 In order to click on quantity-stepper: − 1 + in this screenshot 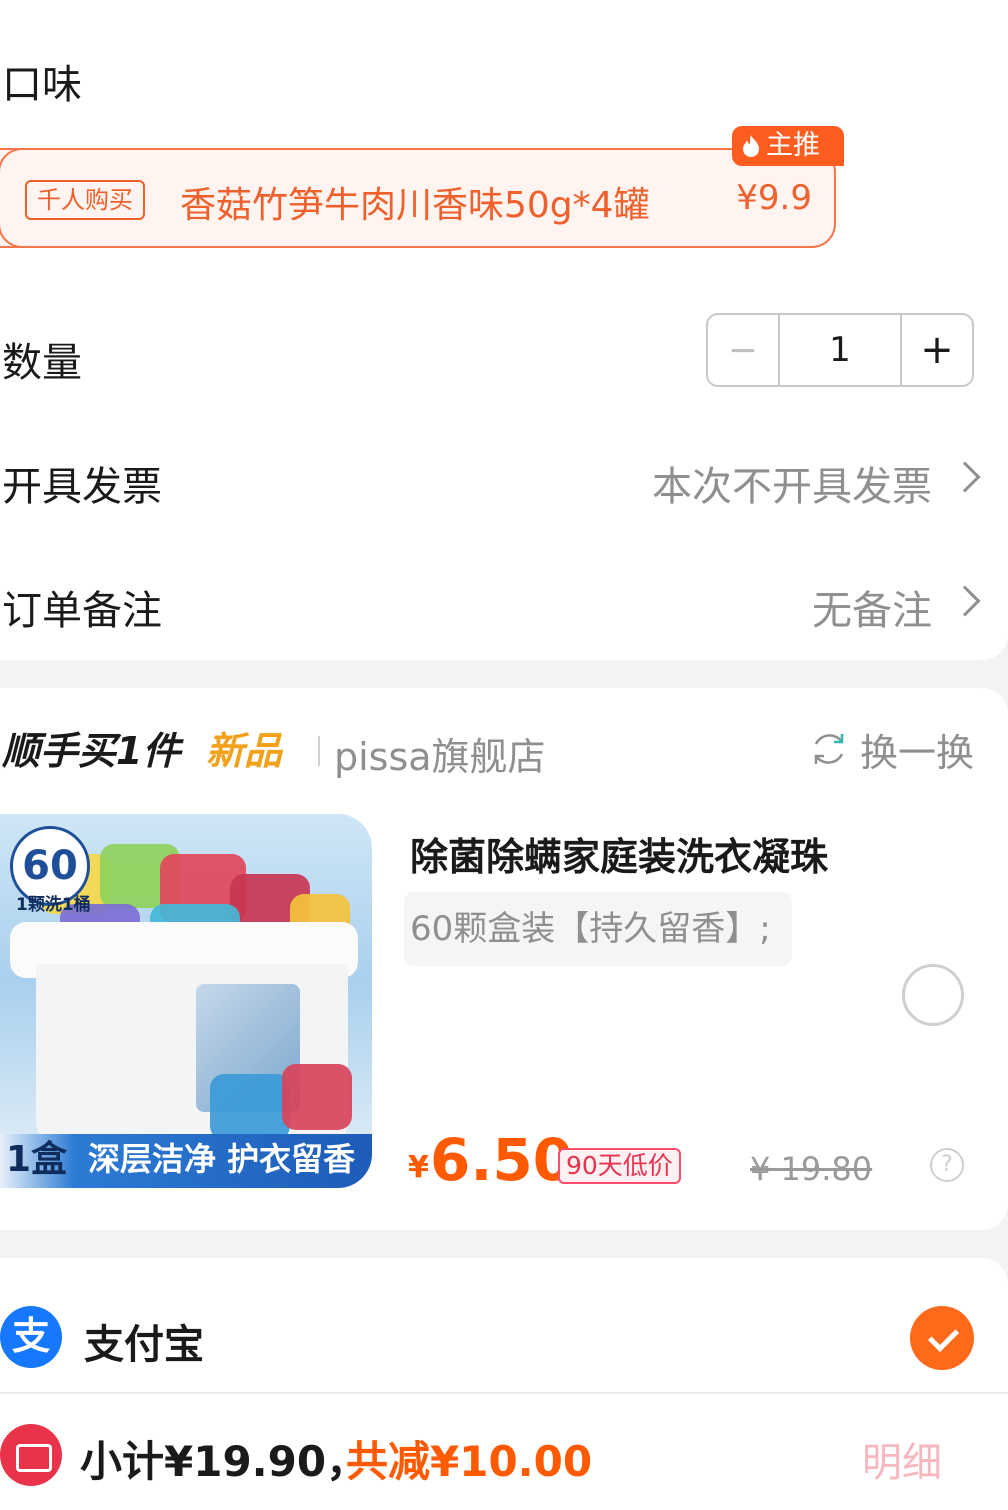, I will do `click(840, 350)`.